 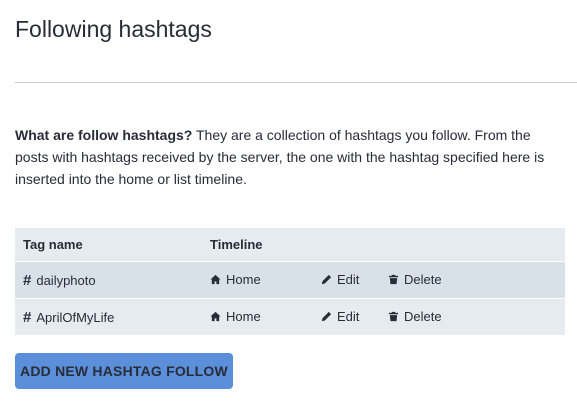 I want to click on table-row: # AprilOfMyLife Home Edit Delete, so click(x=290, y=316).